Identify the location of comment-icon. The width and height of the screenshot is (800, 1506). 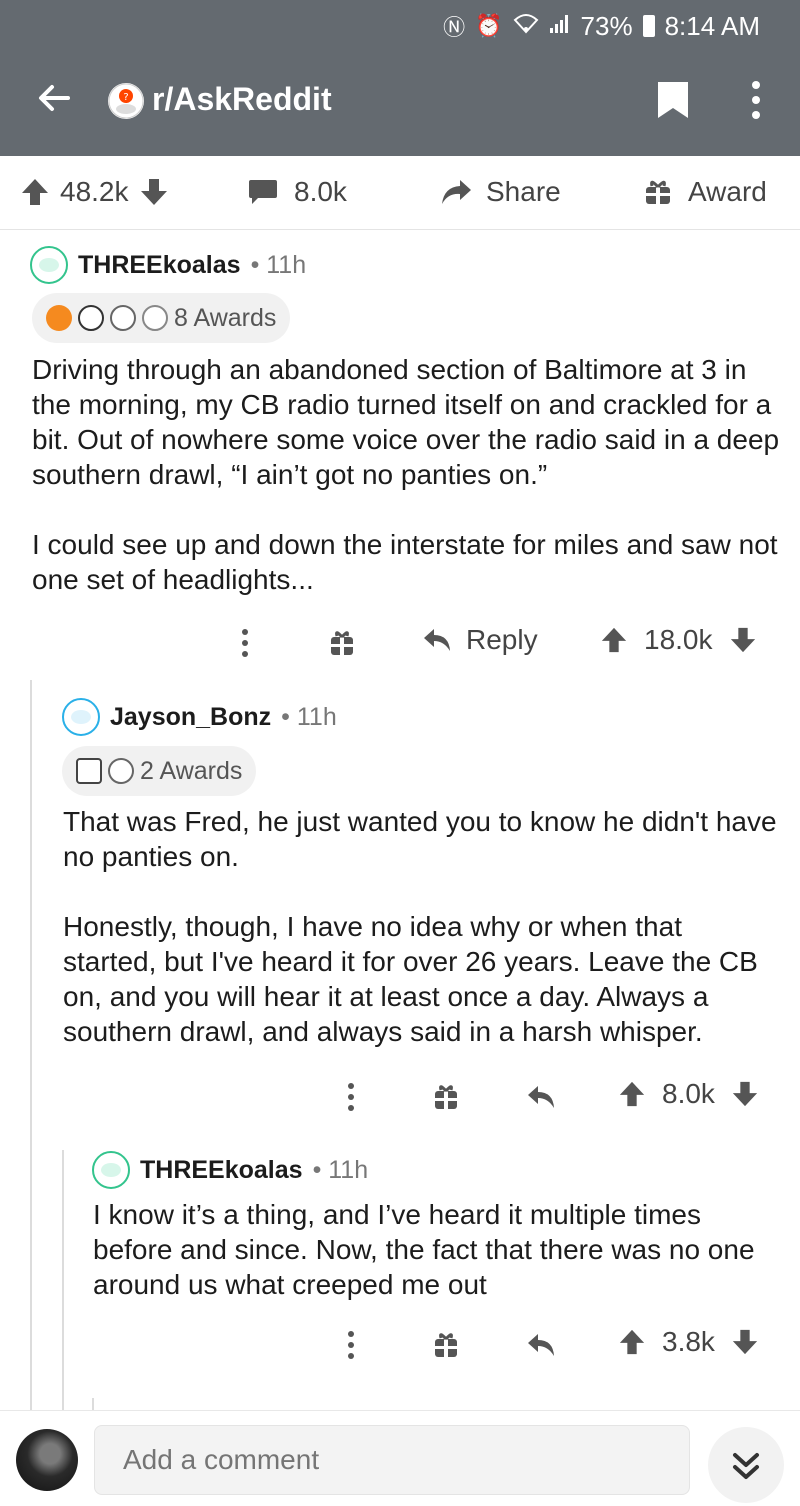
(263, 192).